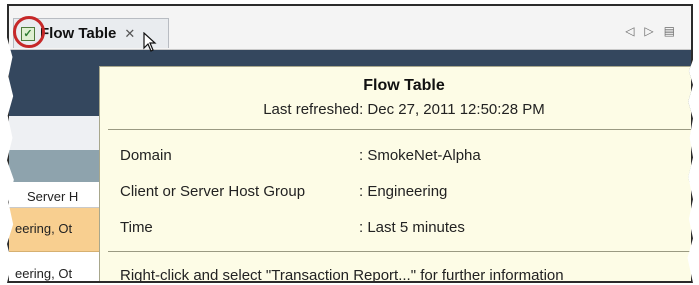  Describe the element at coordinates (420, 155) in the screenshot. I see `tooltip-row-value: : SmokeNet-Alpha` at that location.